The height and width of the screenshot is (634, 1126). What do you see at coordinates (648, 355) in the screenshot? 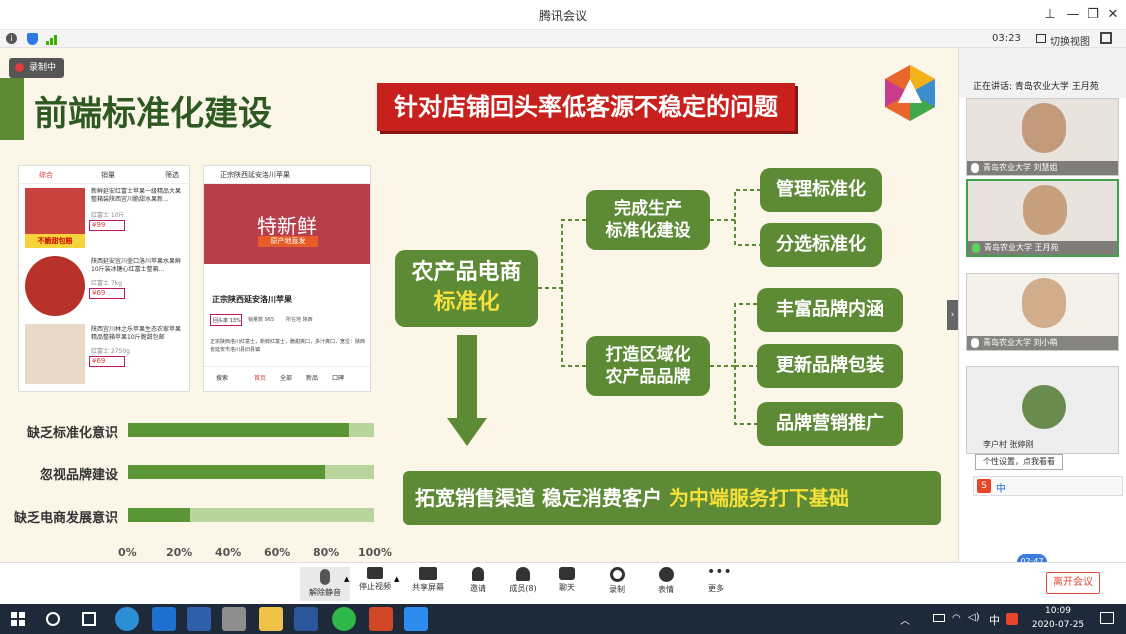
I see `branch2-line1: 打造区域化` at bounding box center [648, 355].